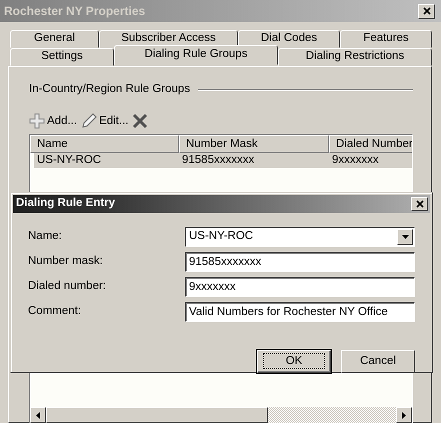 The height and width of the screenshot is (423, 441). I want to click on input-field: 91585xxxxxxx, so click(300, 262).